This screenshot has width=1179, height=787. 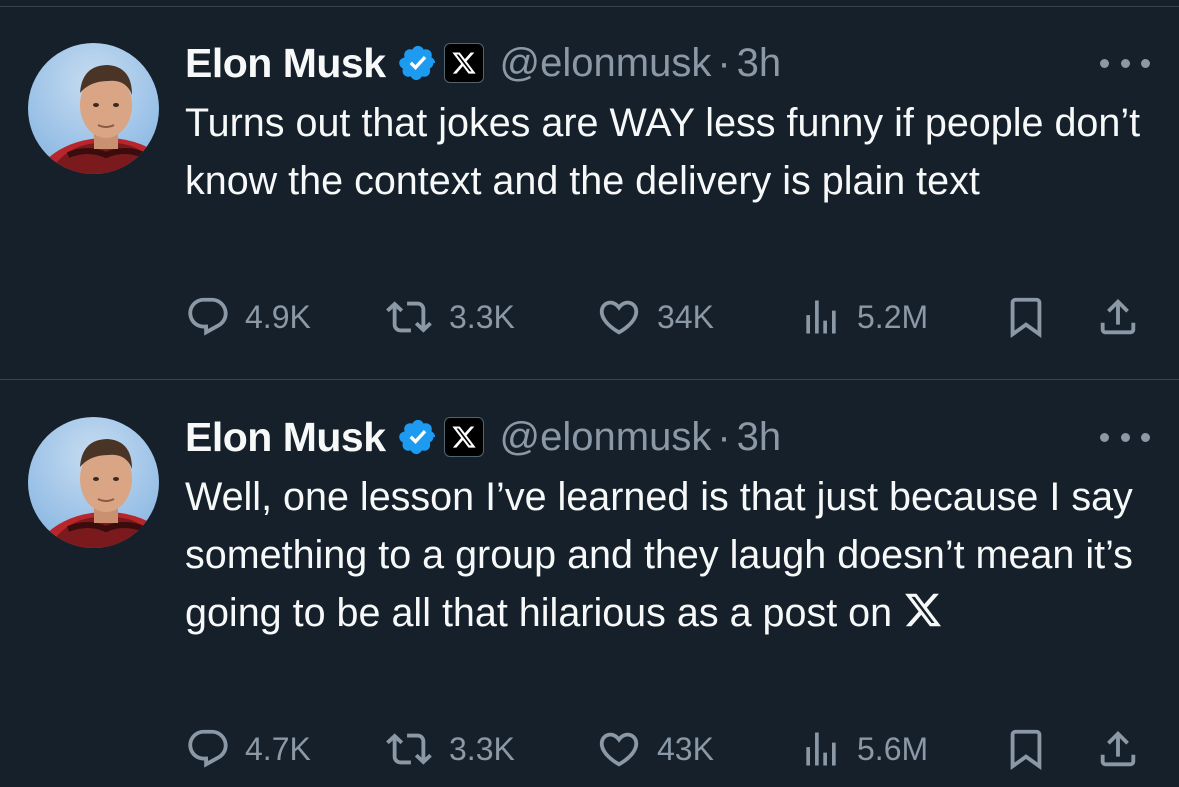 I want to click on views-count: 5.2M, so click(x=893, y=316).